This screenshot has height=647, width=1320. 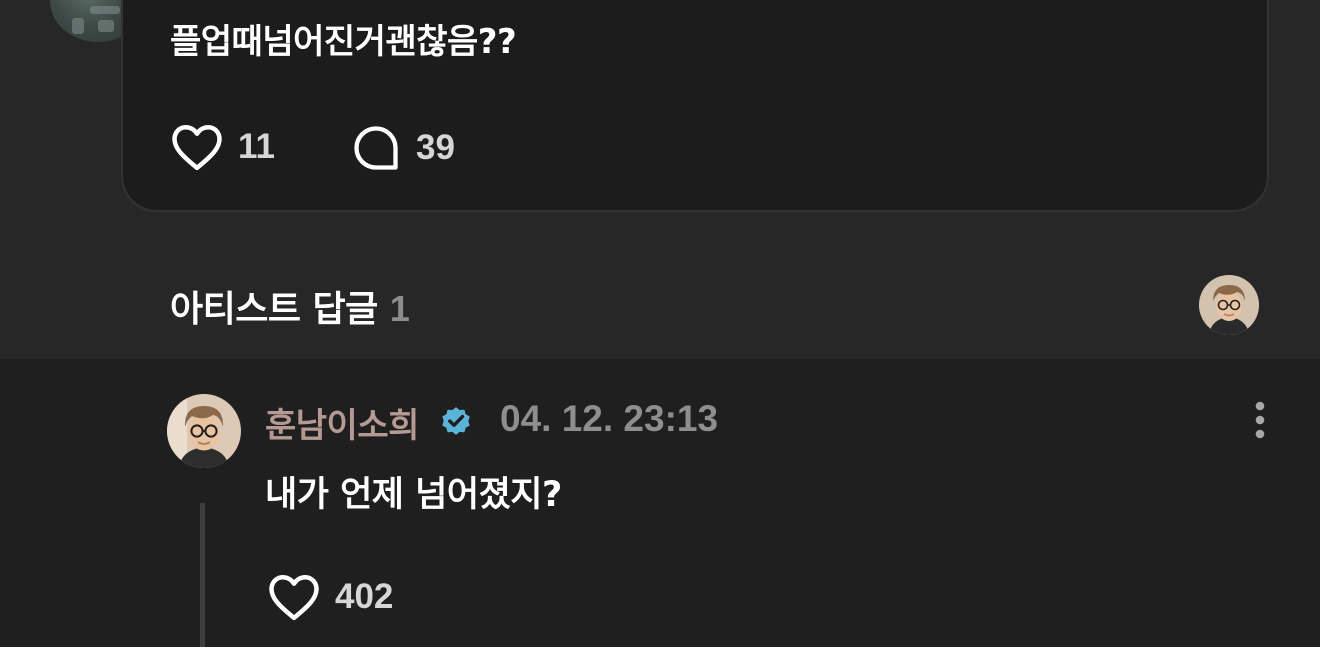 What do you see at coordinates (435, 147) in the screenshot?
I see `post-comment-count: 39` at bounding box center [435, 147].